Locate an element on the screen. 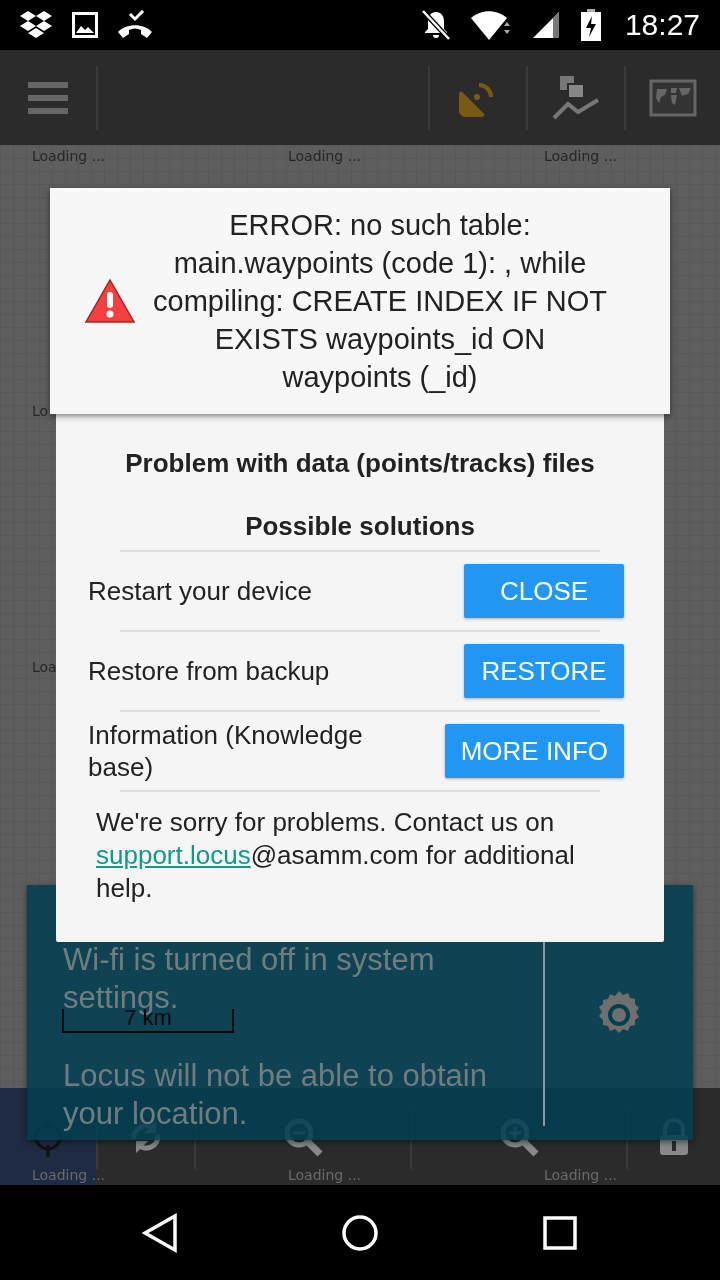  tile-loading-label: Loa is located at coordinates (44, 667).